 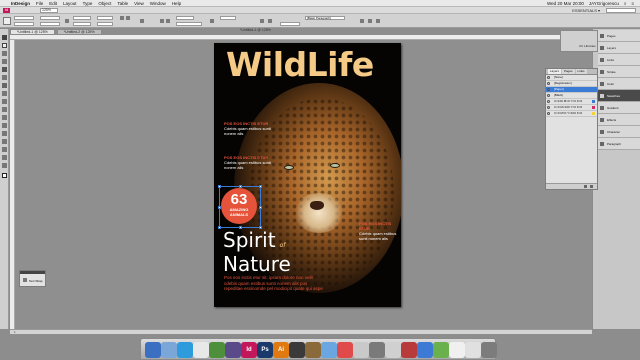 What do you see at coordinates (378, 21) in the screenshot?
I see `content-fit-icon` at bounding box center [378, 21].